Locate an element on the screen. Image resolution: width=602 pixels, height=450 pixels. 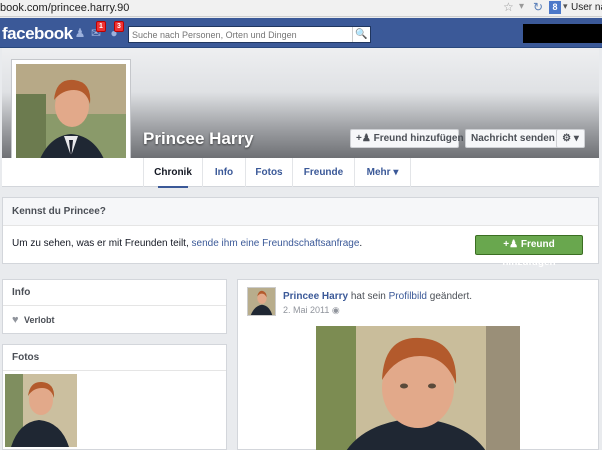
tab-freunde: Freunde is located at coordinates (324, 172).